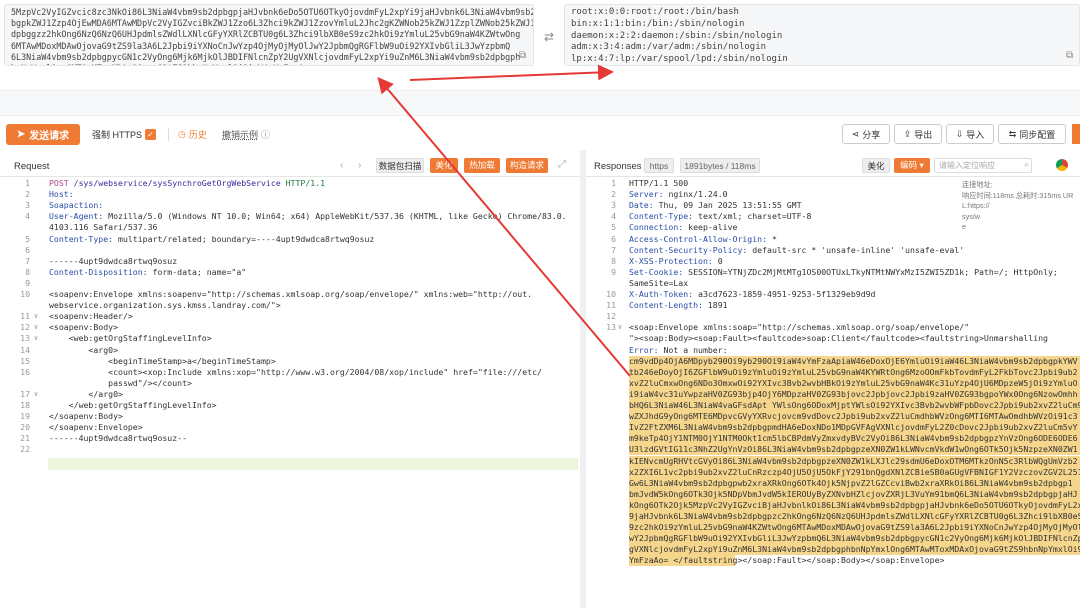 This screenshot has height=608, width=1080. I want to click on annotation-arrows, so click(504, 220).